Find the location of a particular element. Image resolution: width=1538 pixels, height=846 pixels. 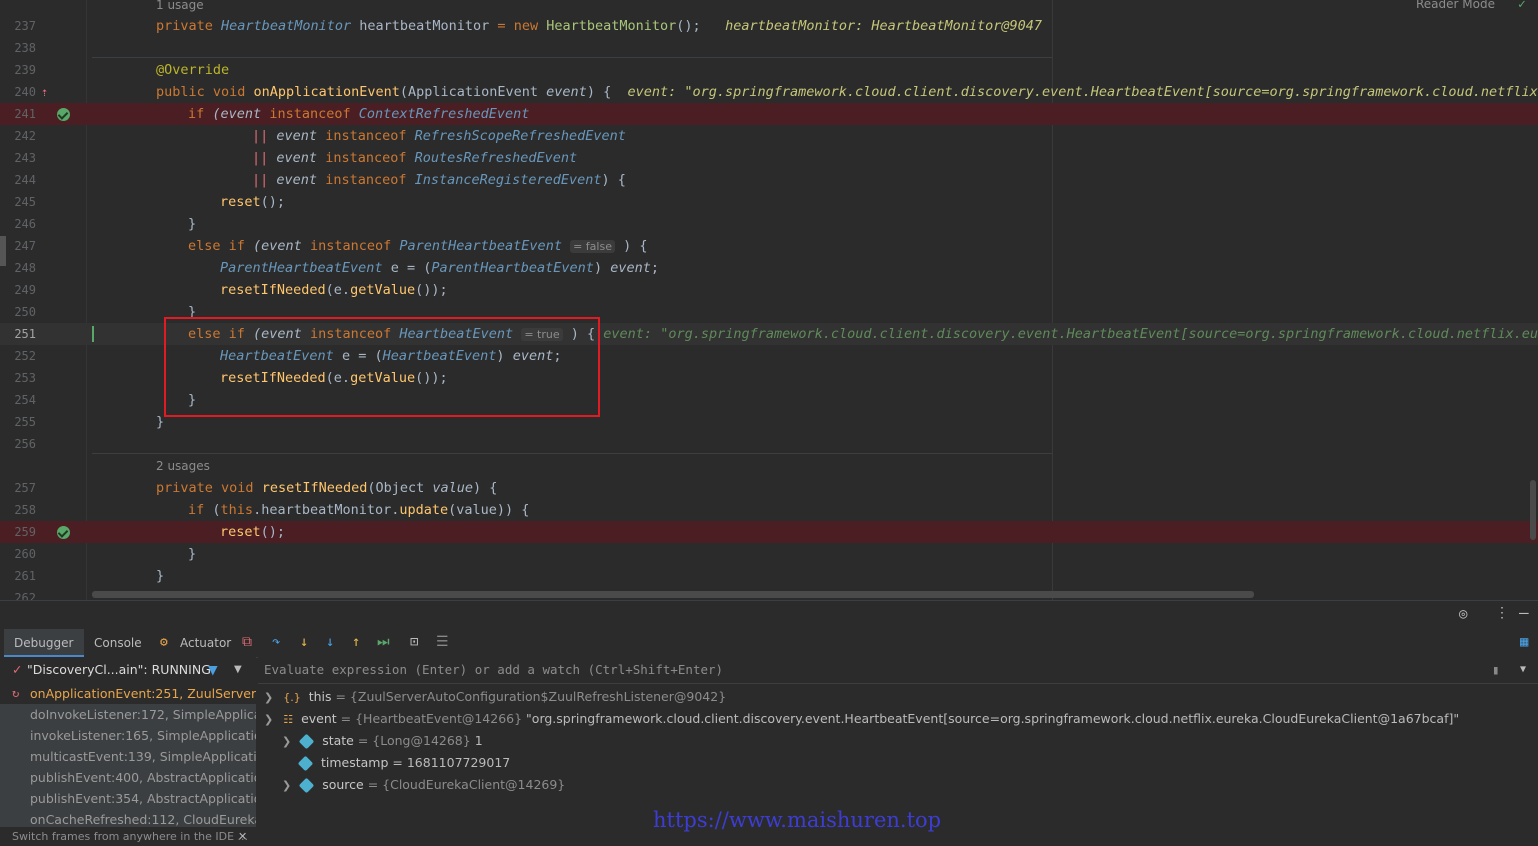

var-value: 1 is located at coordinates (478, 740).